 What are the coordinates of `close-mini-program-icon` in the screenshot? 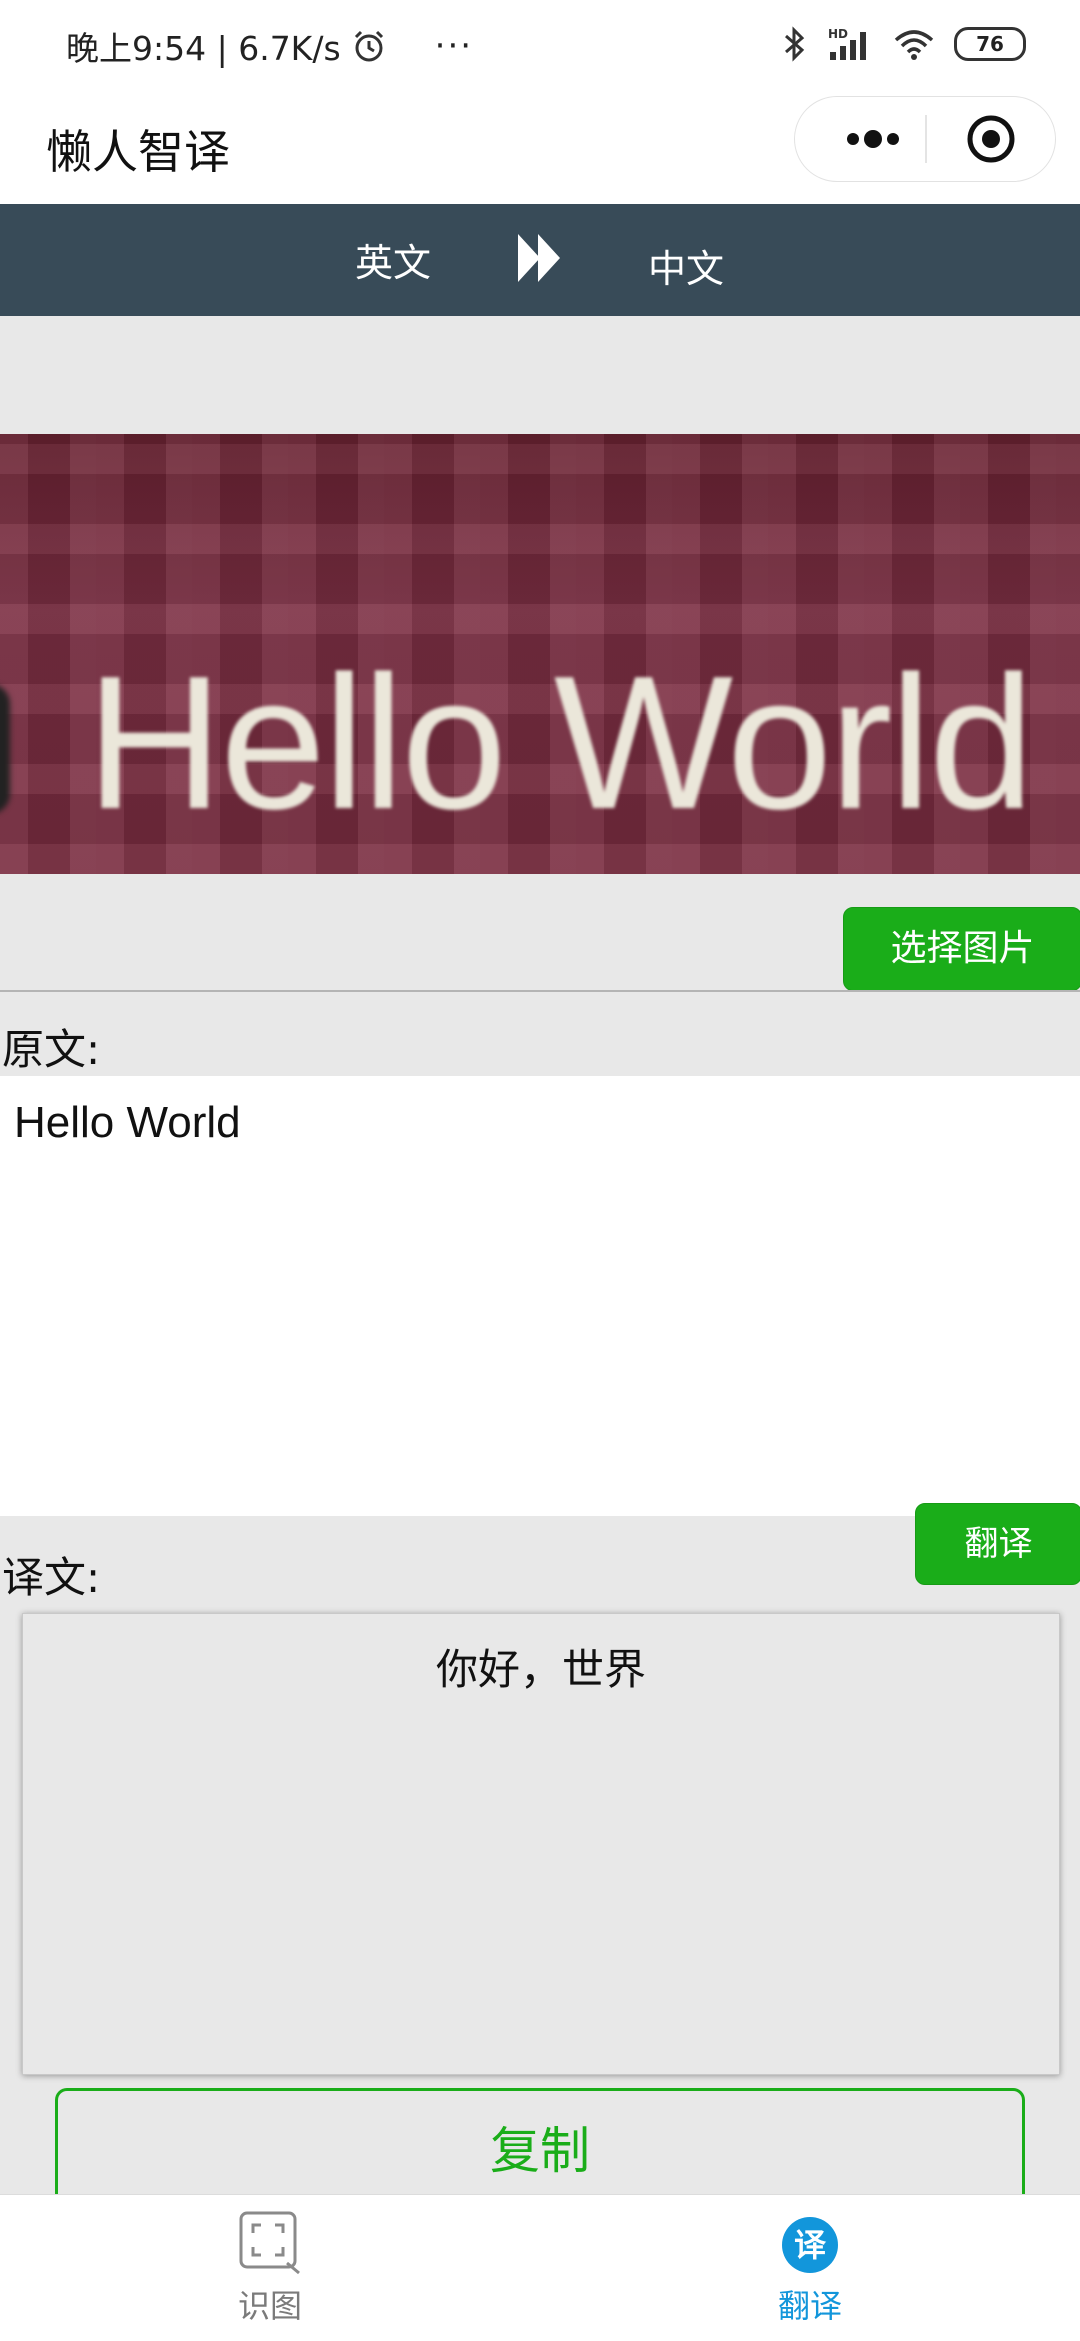 It's located at (991, 139).